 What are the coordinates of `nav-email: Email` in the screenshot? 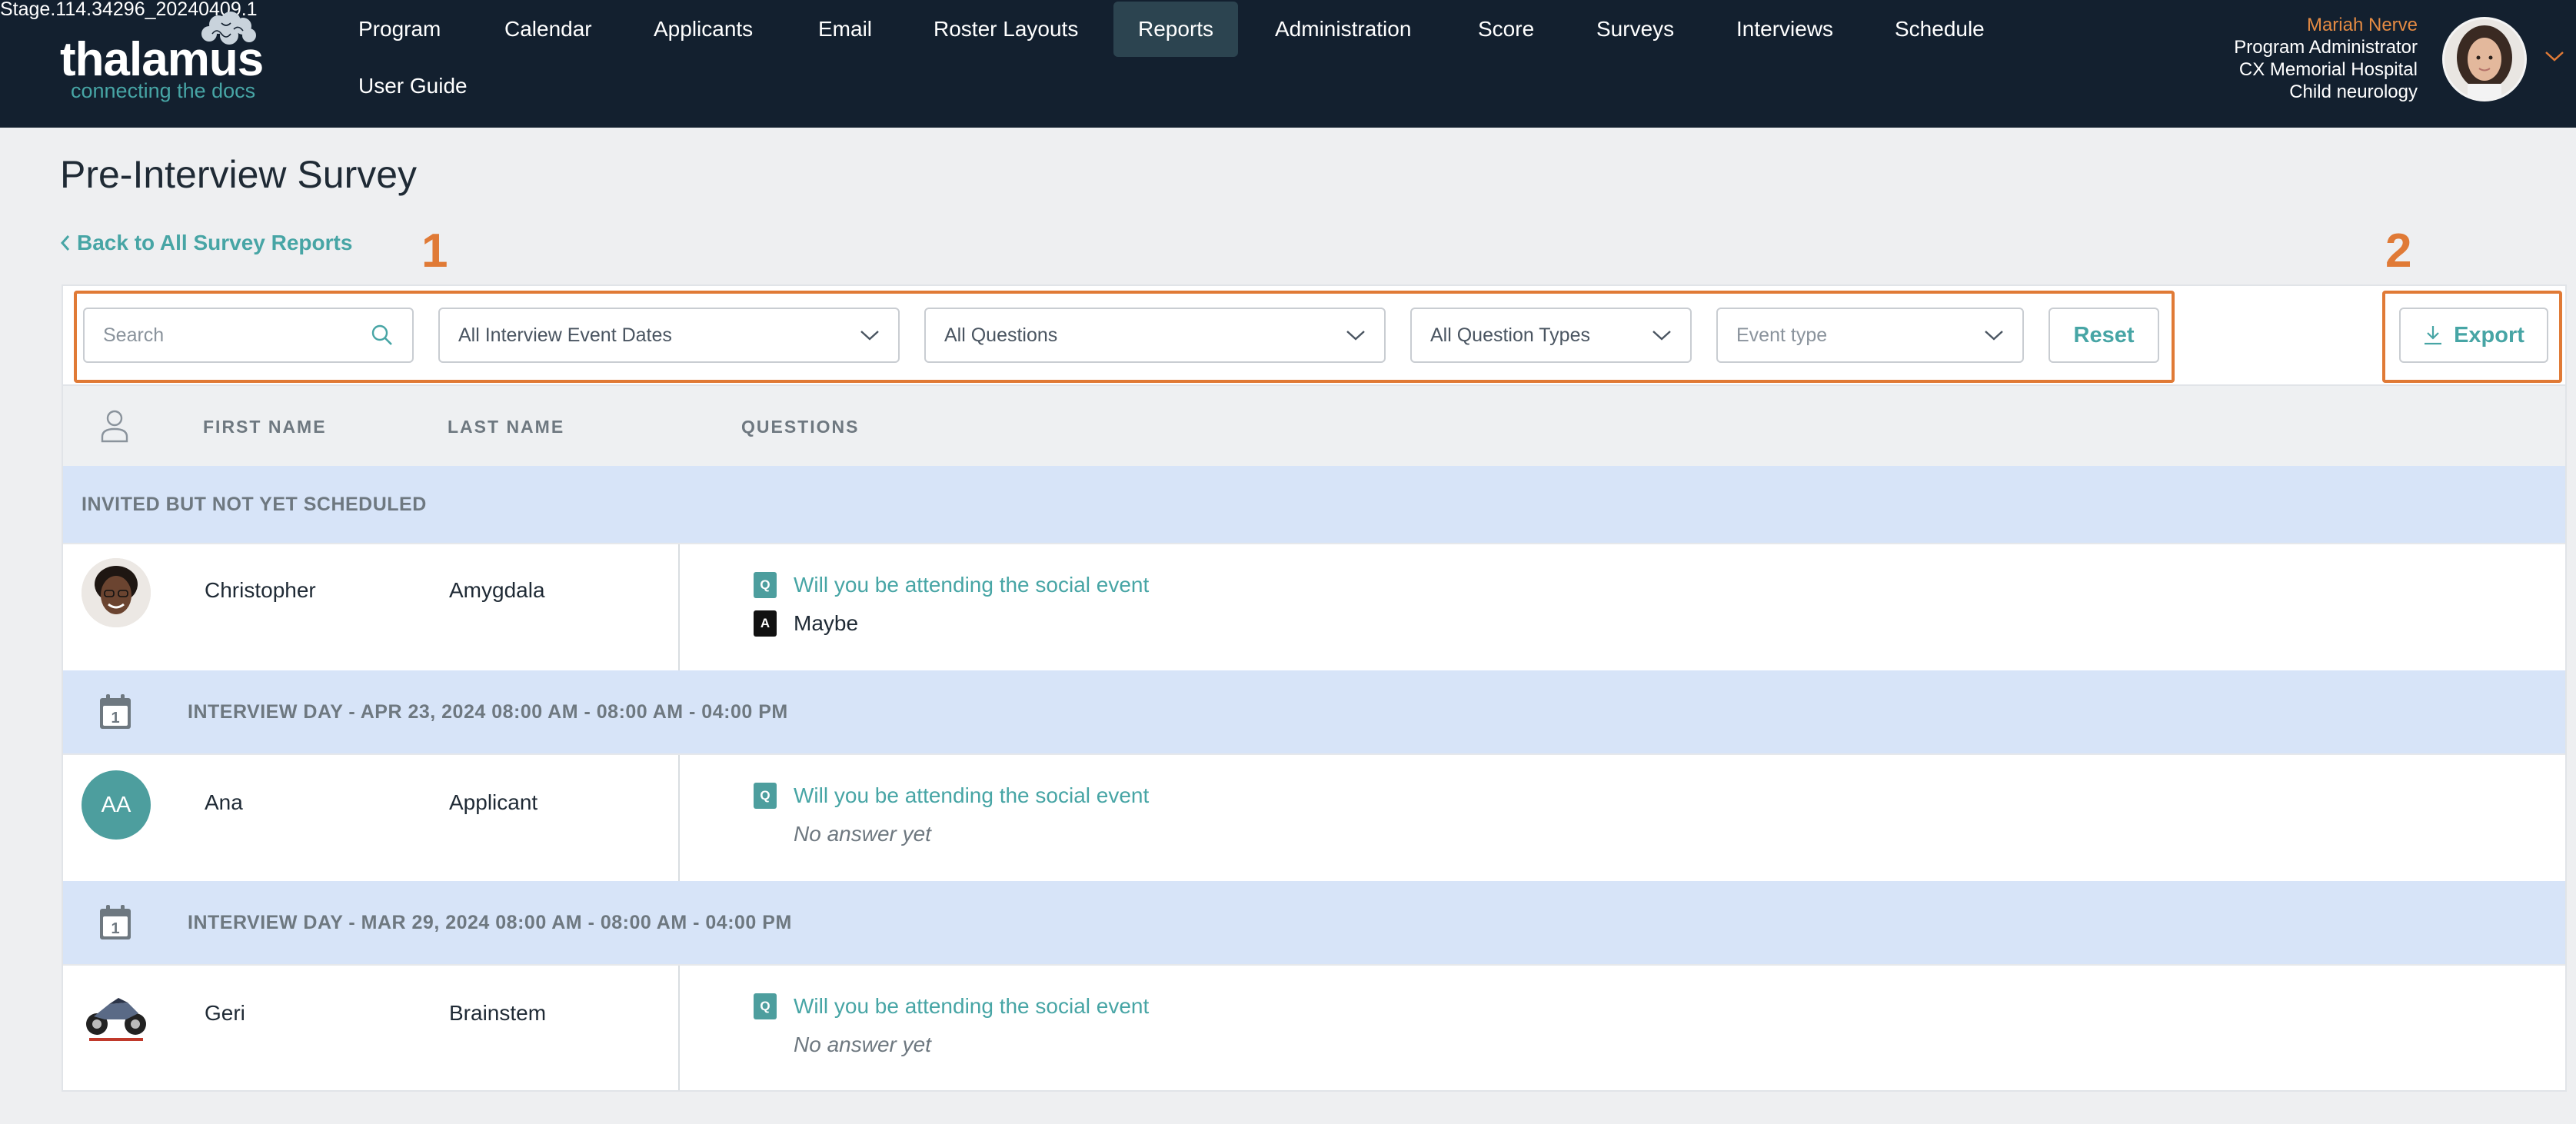 It's located at (846, 29).